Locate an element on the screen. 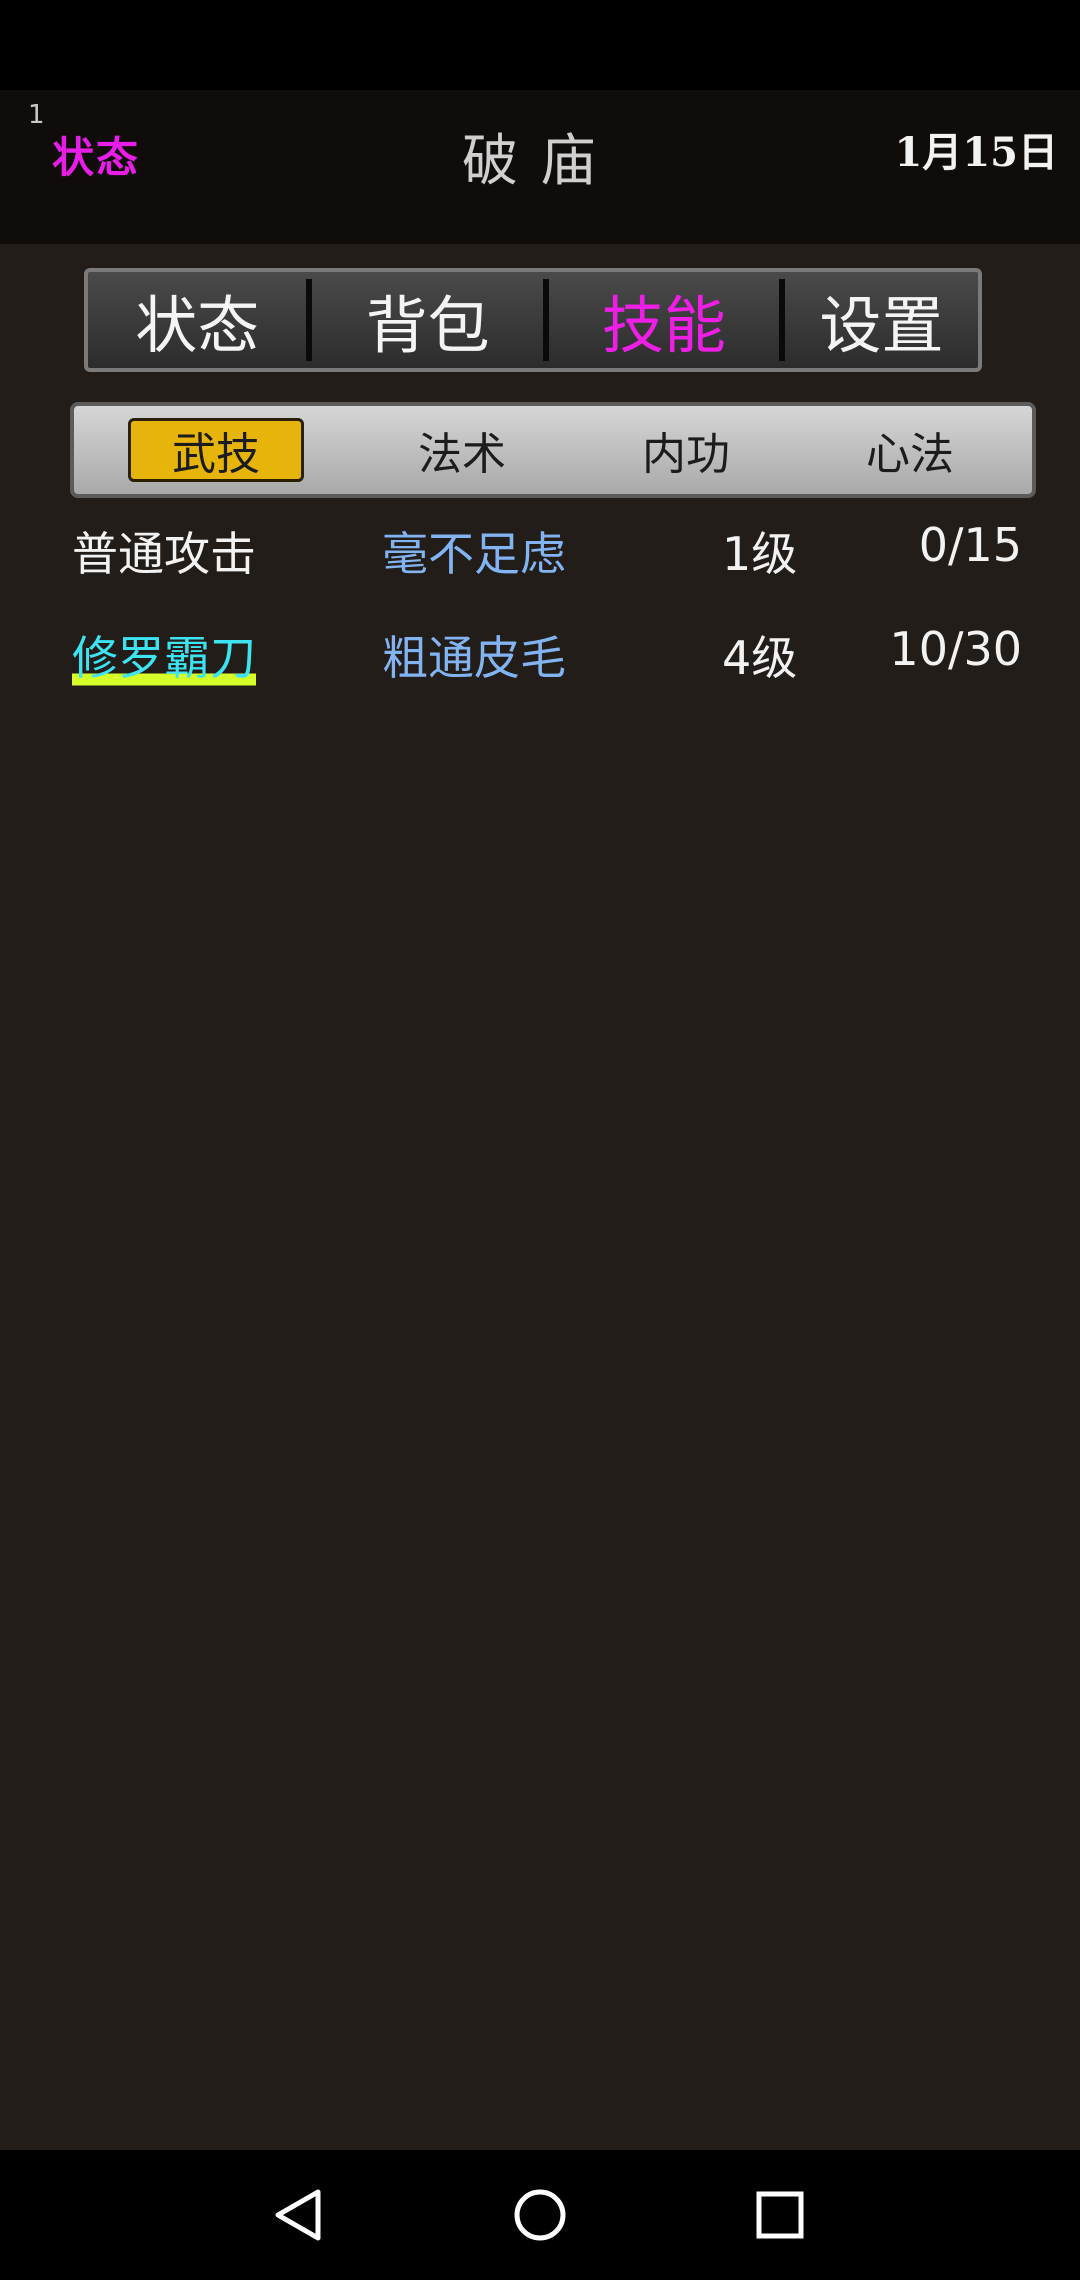  skill-level: 1级 is located at coordinates (760, 554).